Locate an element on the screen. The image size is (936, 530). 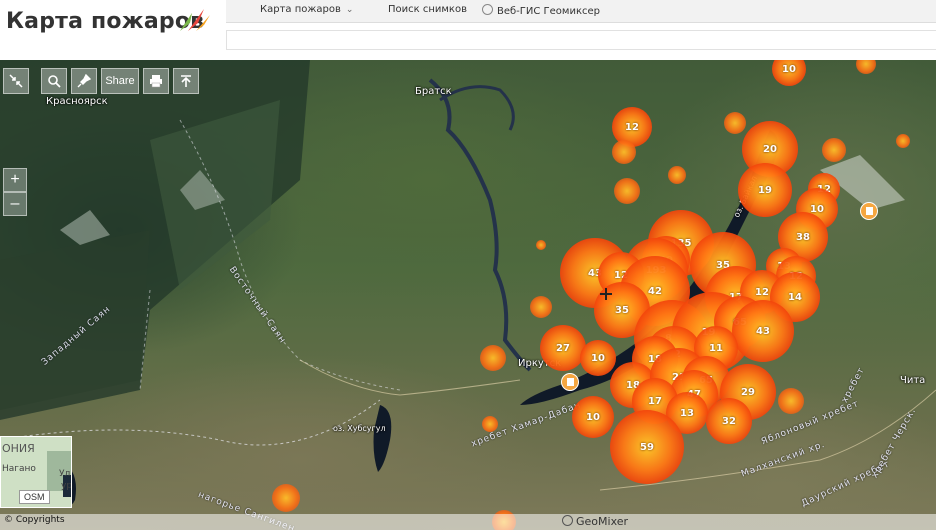
upload-button is located at coordinates (186, 81).